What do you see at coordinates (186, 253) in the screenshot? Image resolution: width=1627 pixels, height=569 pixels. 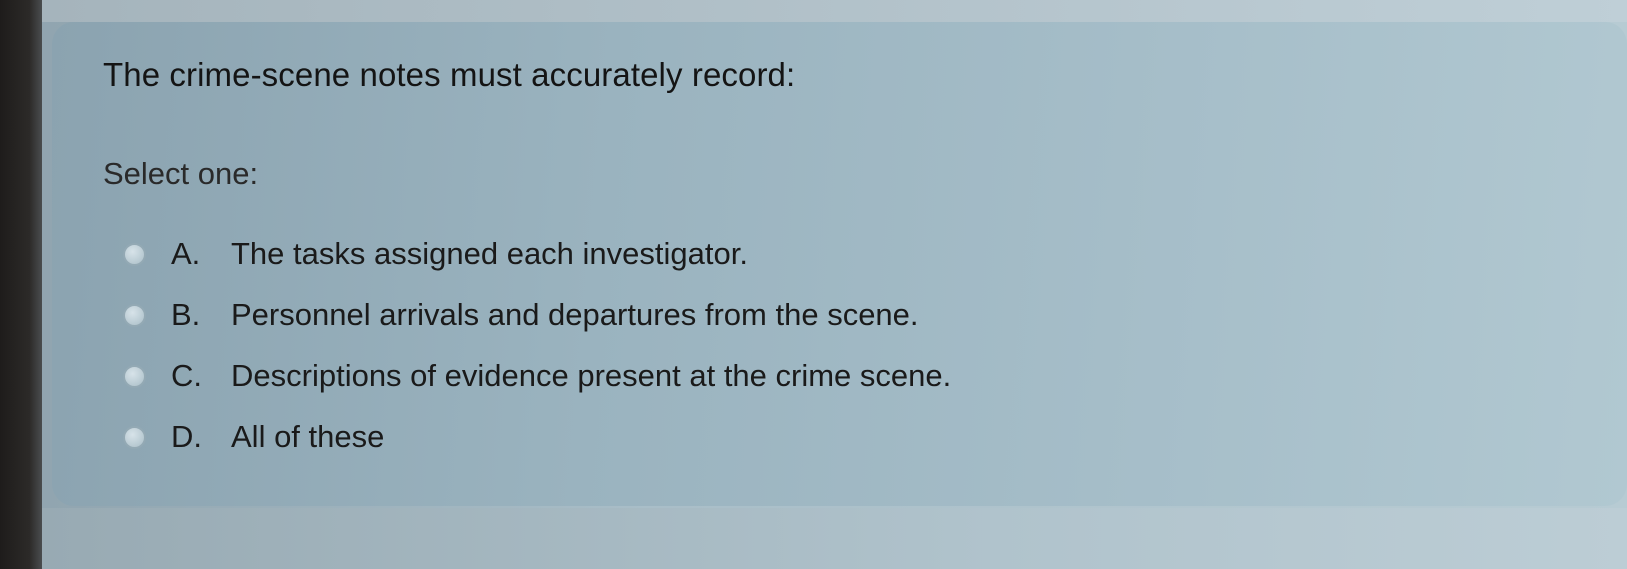 I see `option-letter: A.` at bounding box center [186, 253].